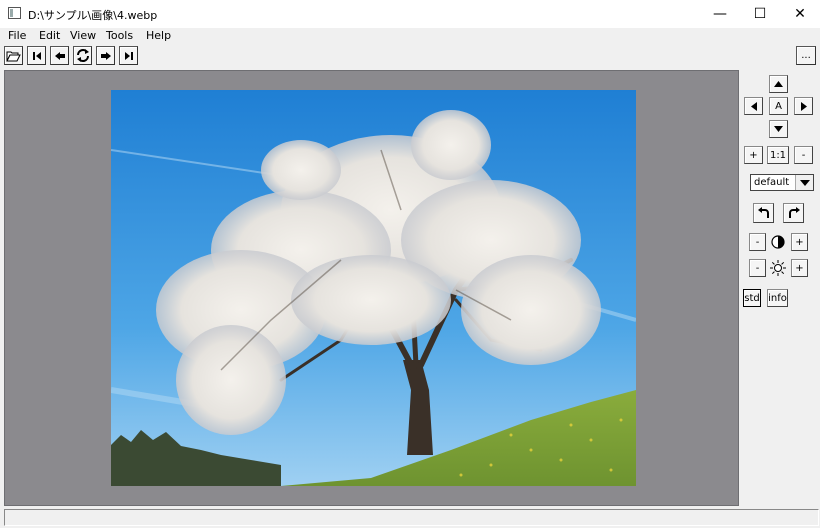  What do you see at coordinates (119, 35) in the screenshot?
I see `menu-tools: Tools` at bounding box center [119, 35].